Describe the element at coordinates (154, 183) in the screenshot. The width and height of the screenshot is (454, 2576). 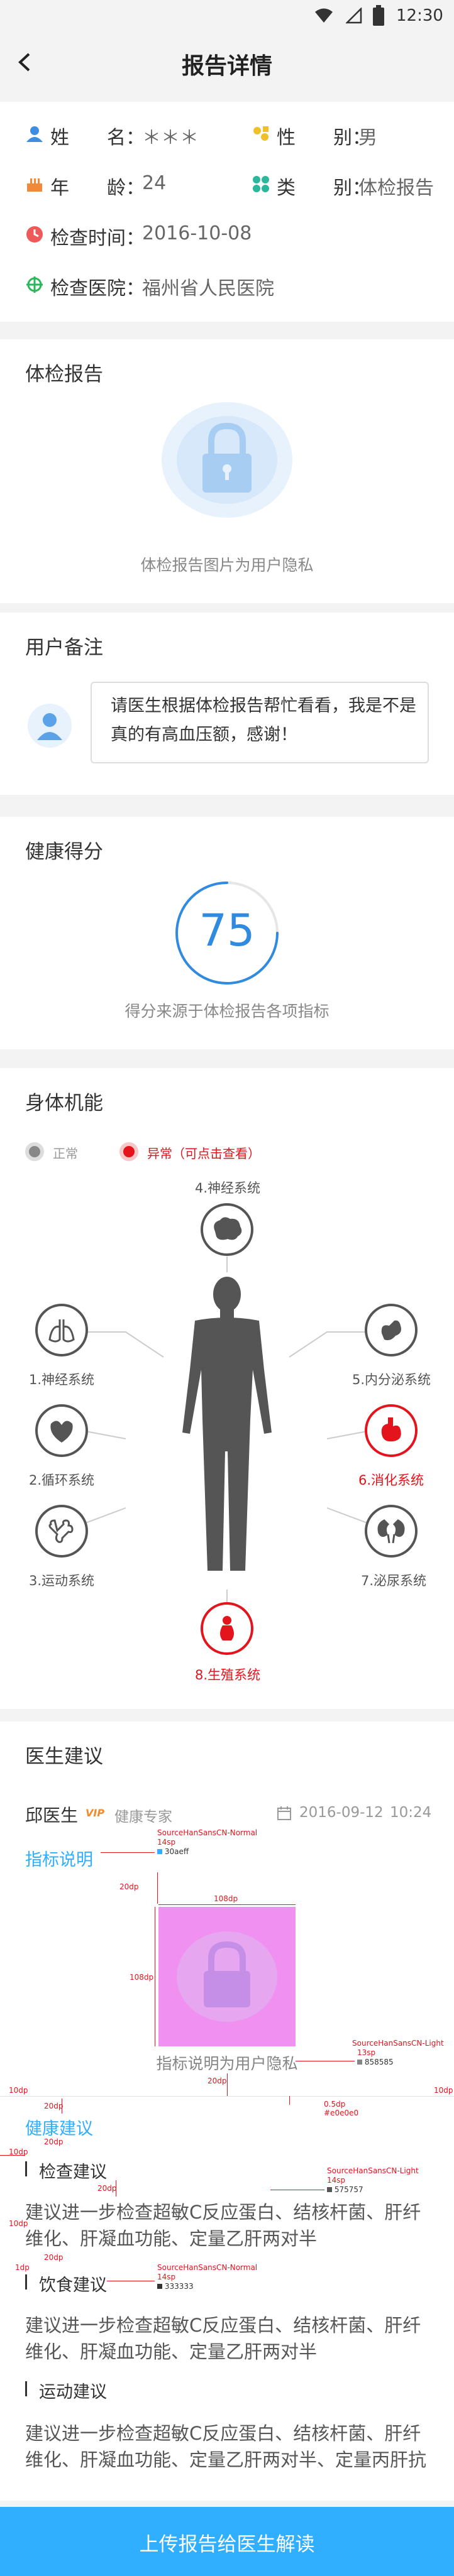
I see `age-value: 24` at that location.